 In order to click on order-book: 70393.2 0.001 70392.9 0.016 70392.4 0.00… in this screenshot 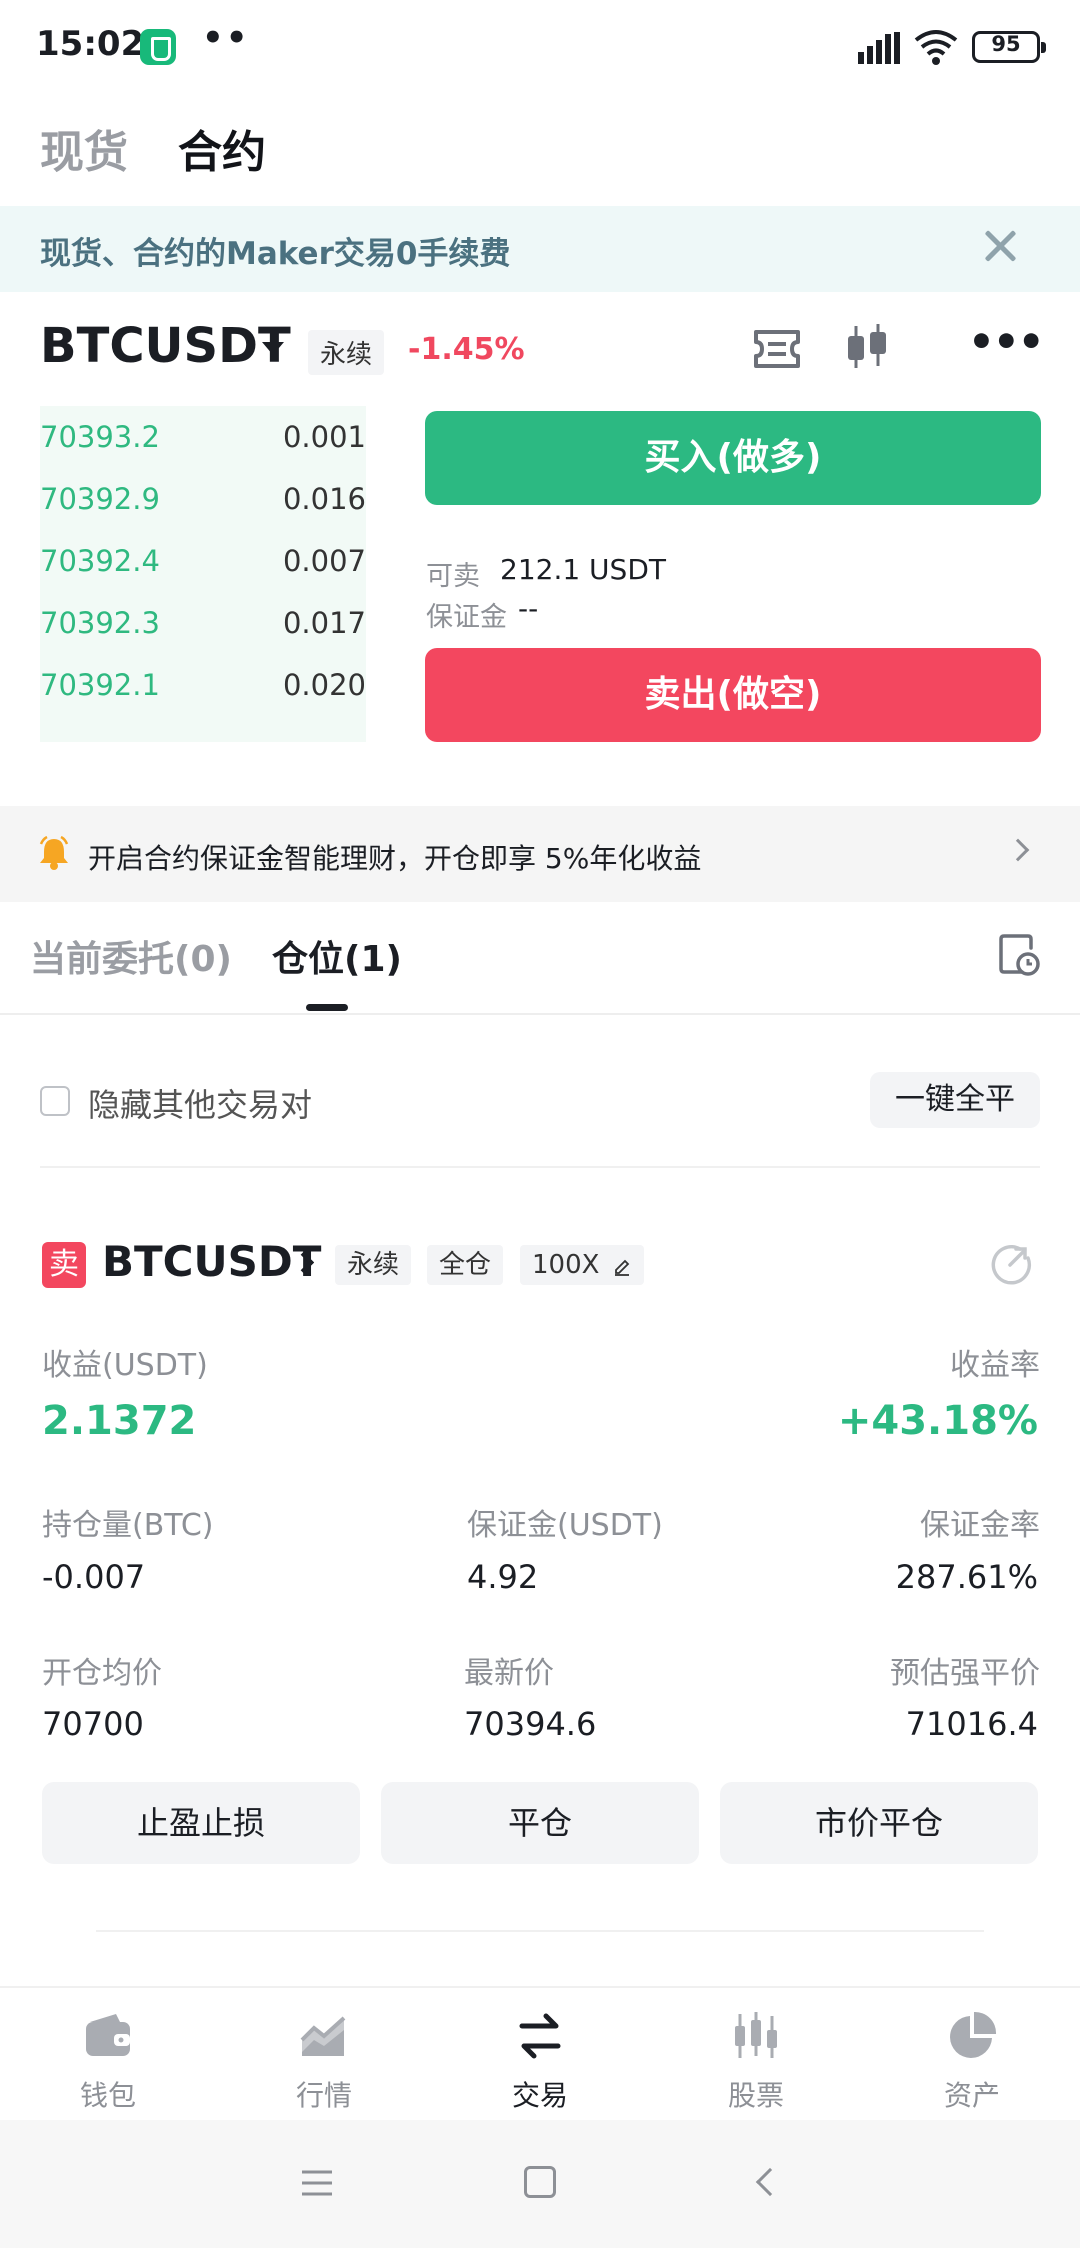, I will do `click(203, 574)`.